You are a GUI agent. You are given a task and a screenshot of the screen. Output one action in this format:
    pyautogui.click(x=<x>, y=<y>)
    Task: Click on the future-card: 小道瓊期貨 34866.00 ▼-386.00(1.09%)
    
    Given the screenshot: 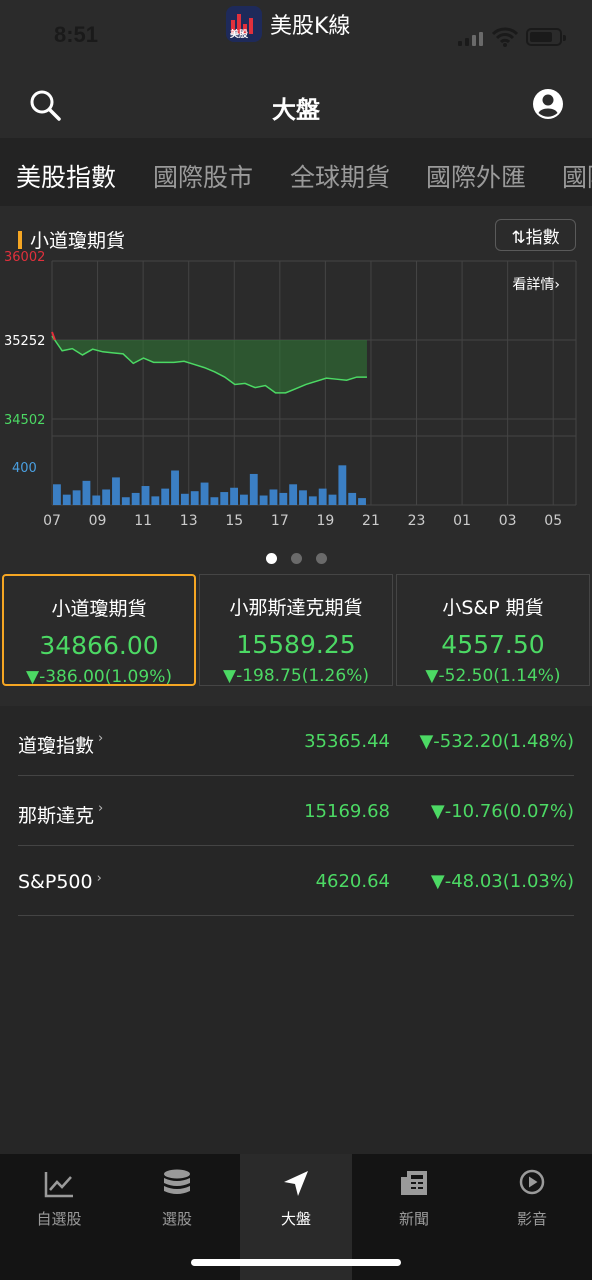 What is the action you would take?
    pyautogui.click(x=99, y=630)
    